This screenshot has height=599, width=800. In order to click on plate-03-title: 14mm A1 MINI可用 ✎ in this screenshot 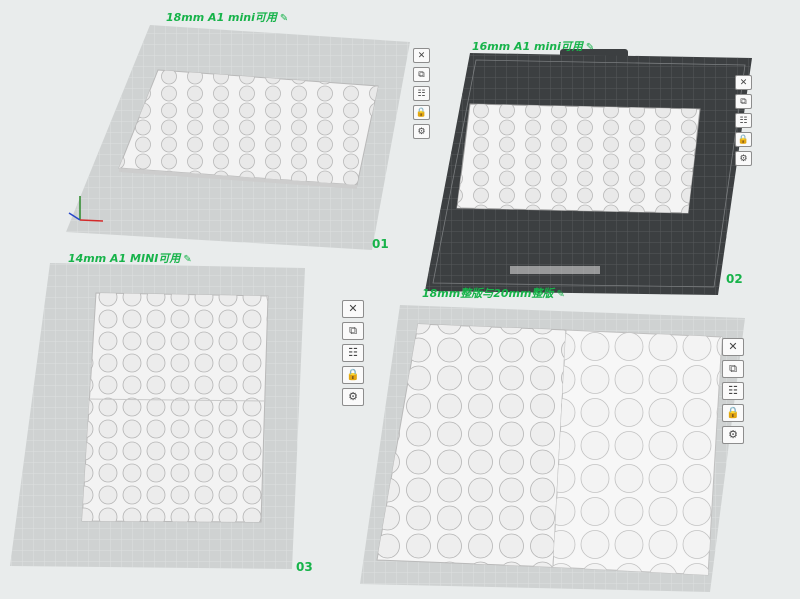, I will do `click(130, 258)`.